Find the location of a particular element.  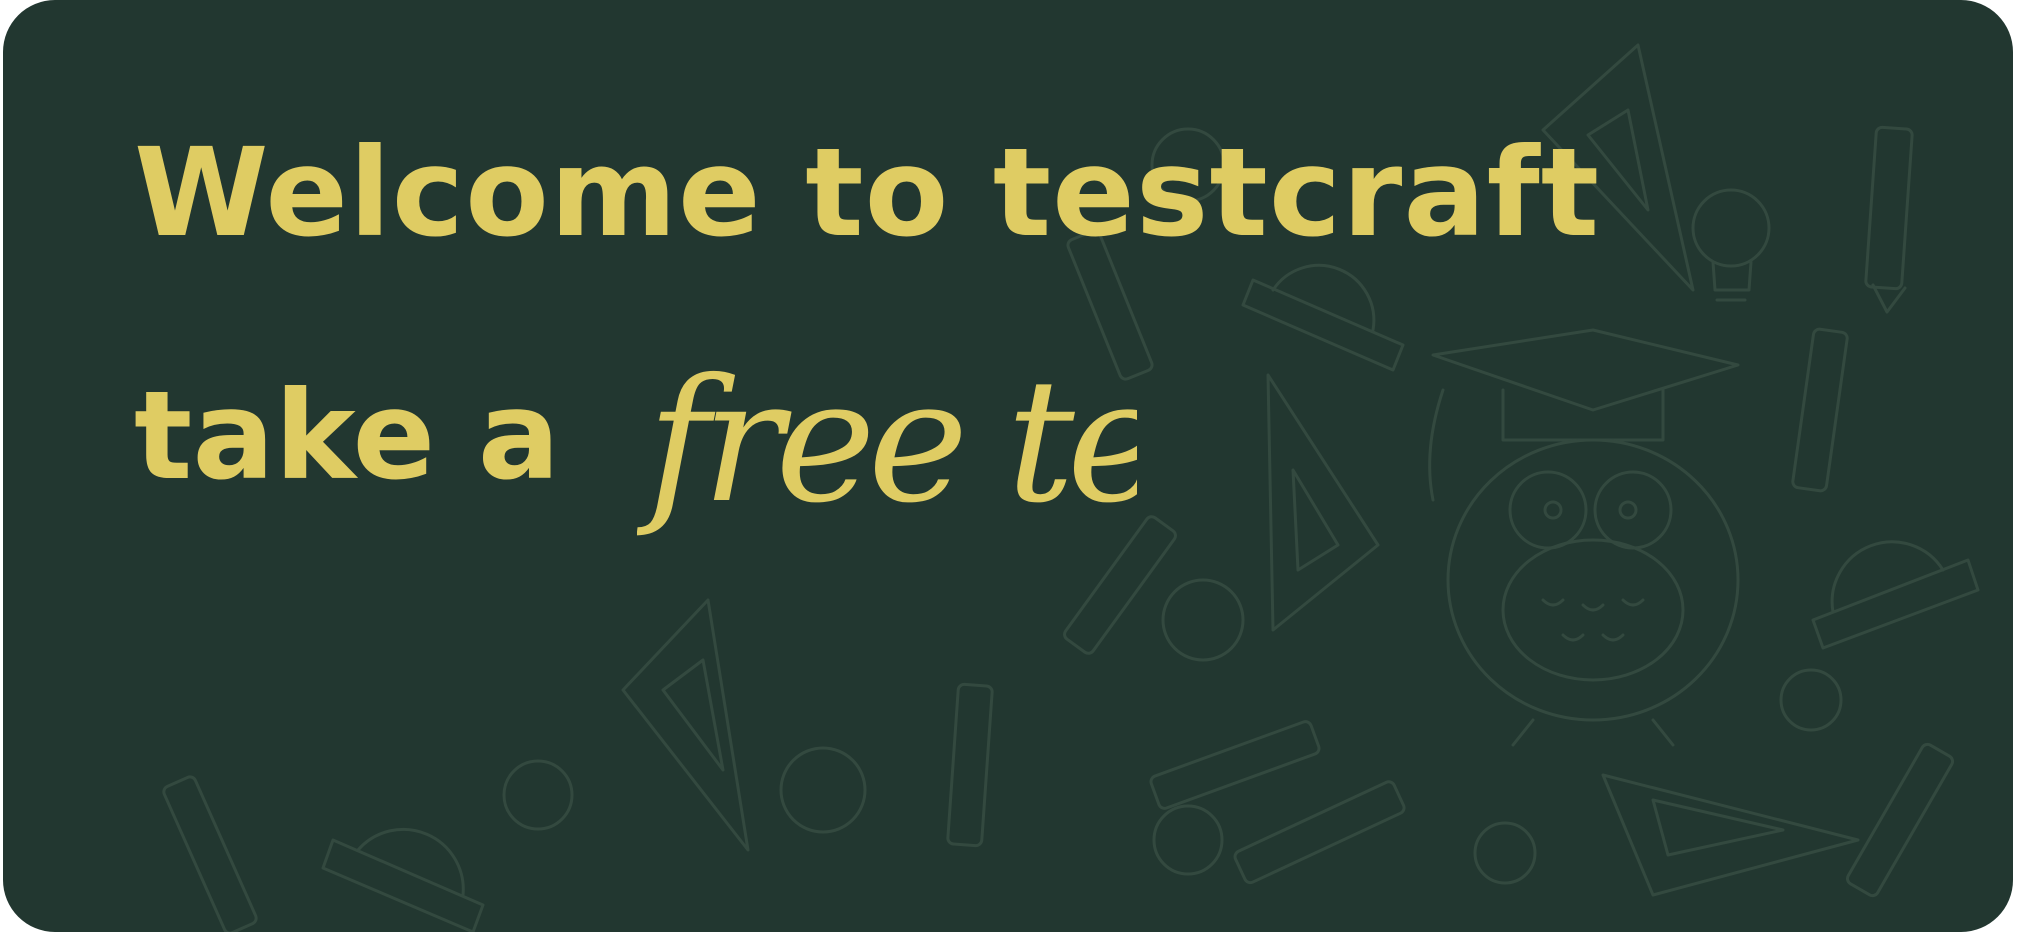

lightbulb-icon is located at coordinates (1731, 245).